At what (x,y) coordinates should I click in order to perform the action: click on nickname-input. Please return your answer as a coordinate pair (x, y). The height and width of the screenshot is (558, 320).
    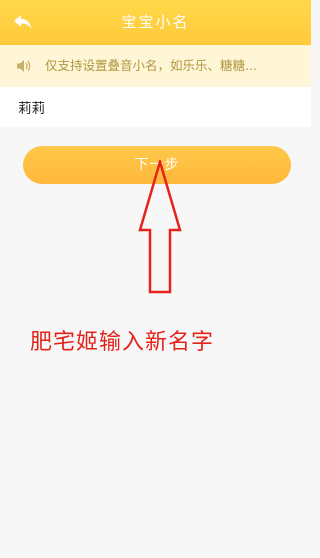
    Looking at the image, I should click on (155, 107).